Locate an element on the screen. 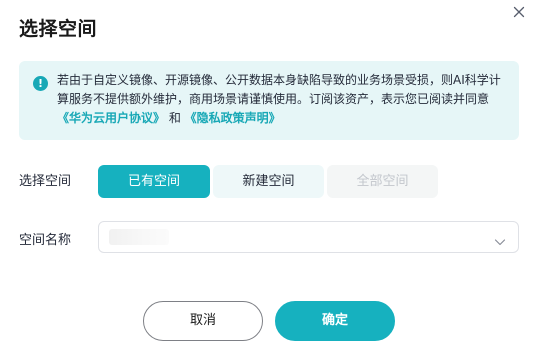  space-name-value is located at coordinates (139, 237).